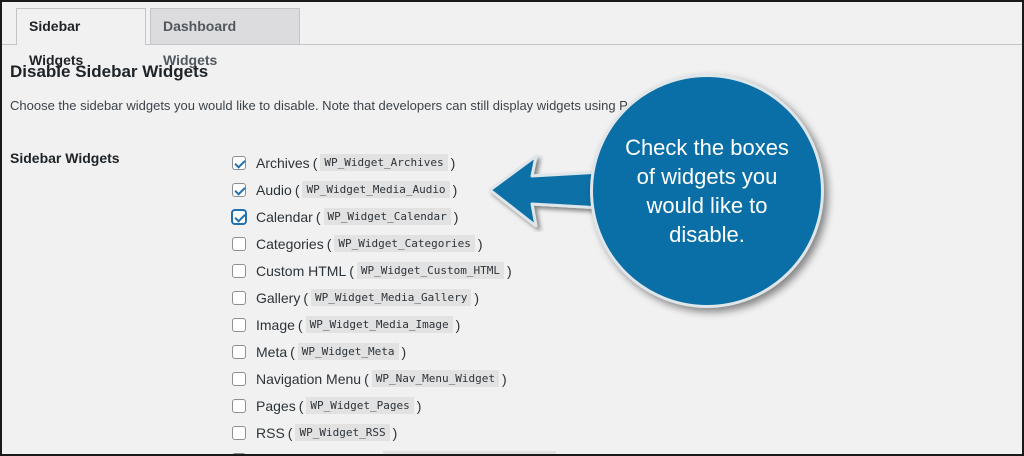 This screenshot has height=456, width=1024. What do you see at coordinates (379, 324) in the screenshot?
I see `widget-class-name: WP_Widget_Media_Image` at bounding box center [379, 324].